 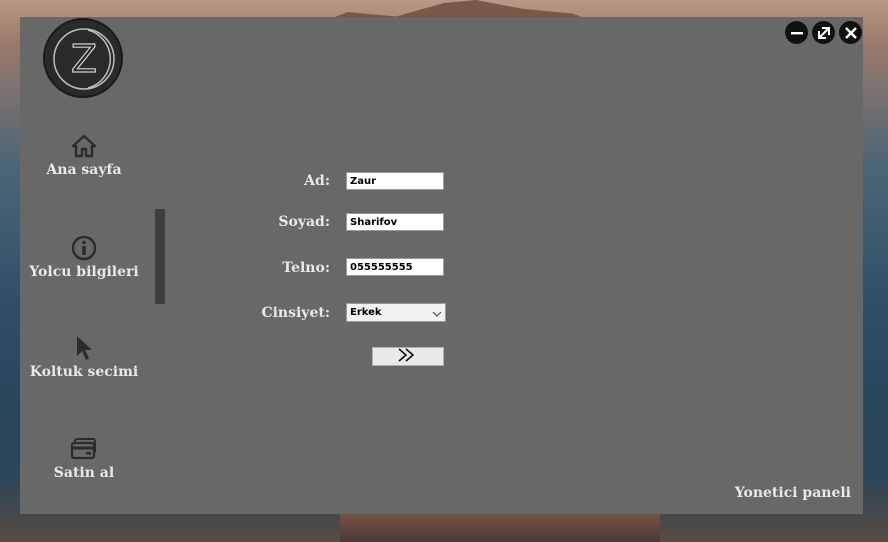 I want to click on phone-label: Telno:, so click(x=306, y=268).